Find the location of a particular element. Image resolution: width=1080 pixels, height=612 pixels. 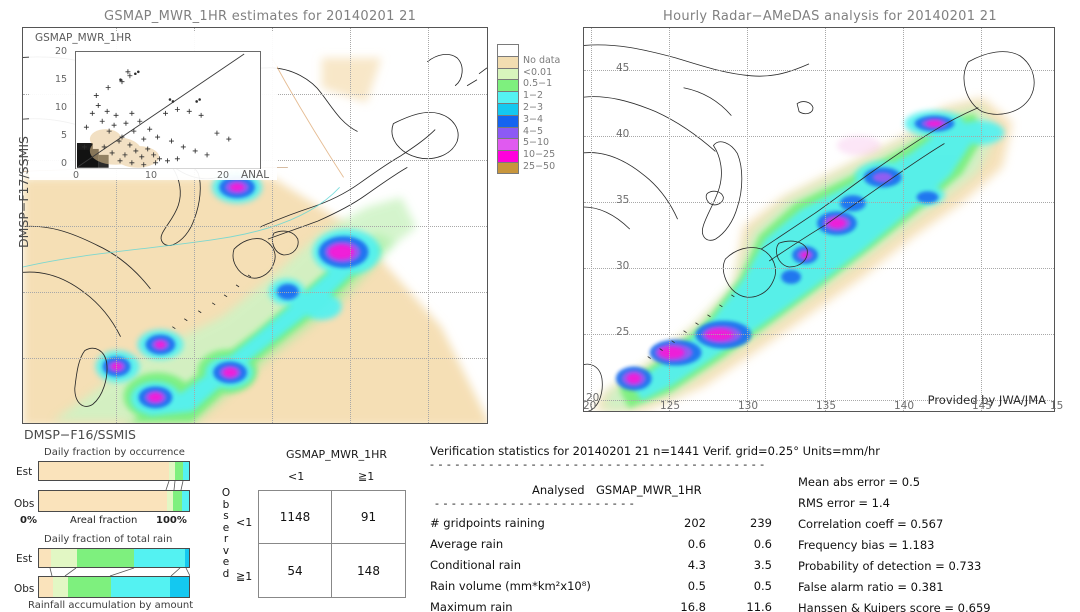

right-map-xtick: 130 is located at coordinates (748, 406).